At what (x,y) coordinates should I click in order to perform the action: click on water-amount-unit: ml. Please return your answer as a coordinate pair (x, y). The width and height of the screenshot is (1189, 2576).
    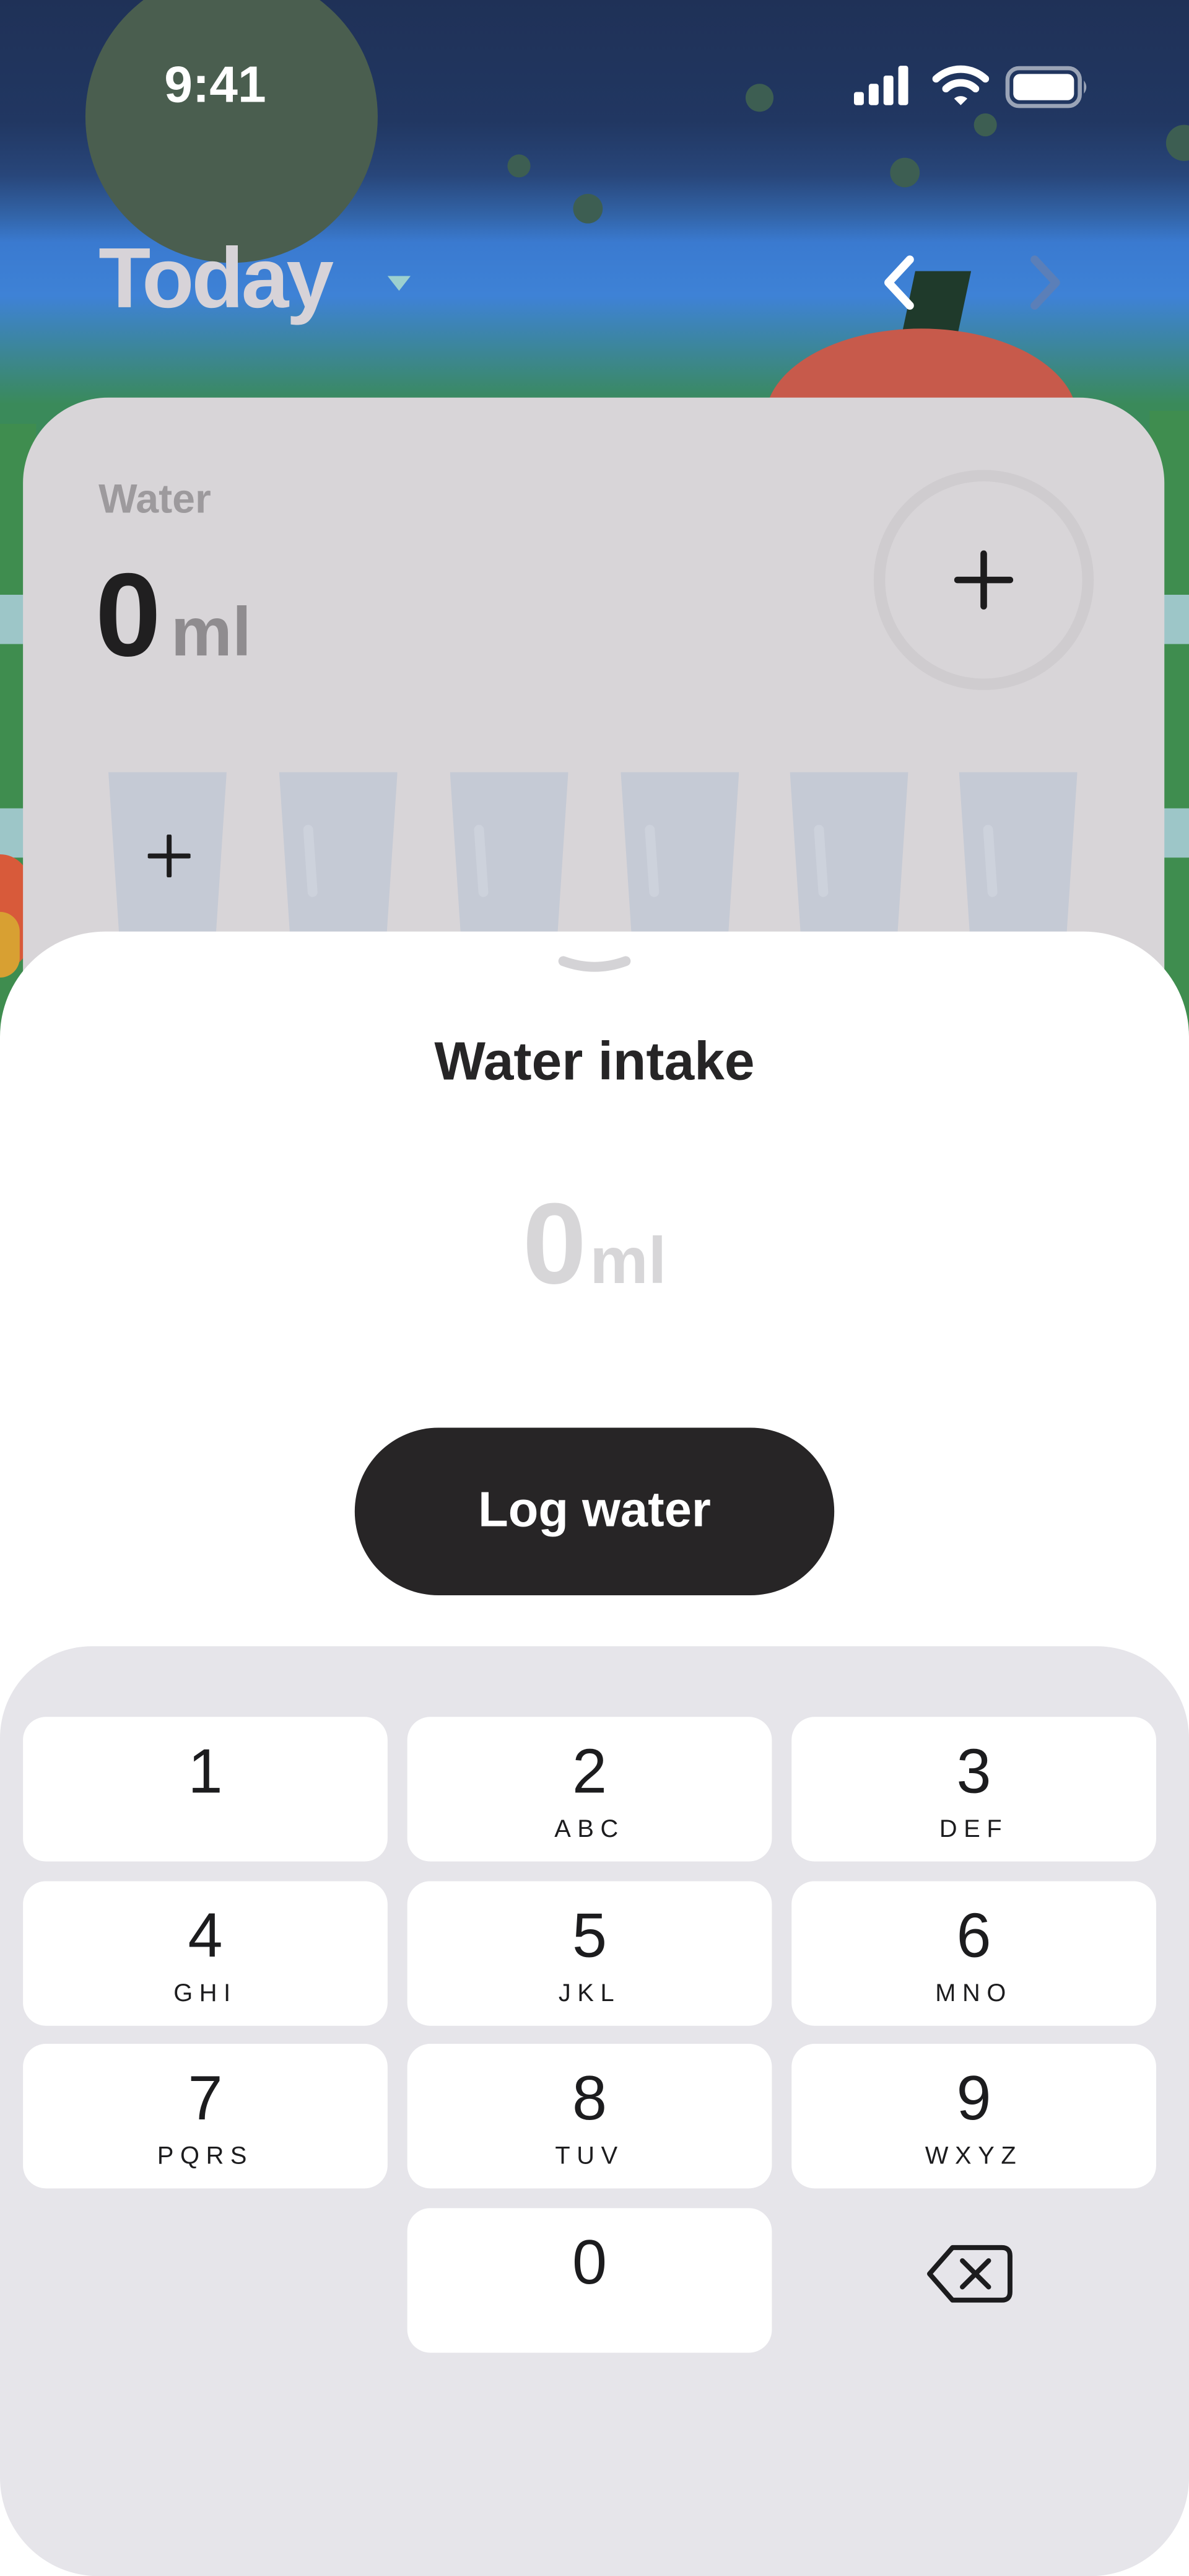
    Looking at the image, I should click on (210, 631).